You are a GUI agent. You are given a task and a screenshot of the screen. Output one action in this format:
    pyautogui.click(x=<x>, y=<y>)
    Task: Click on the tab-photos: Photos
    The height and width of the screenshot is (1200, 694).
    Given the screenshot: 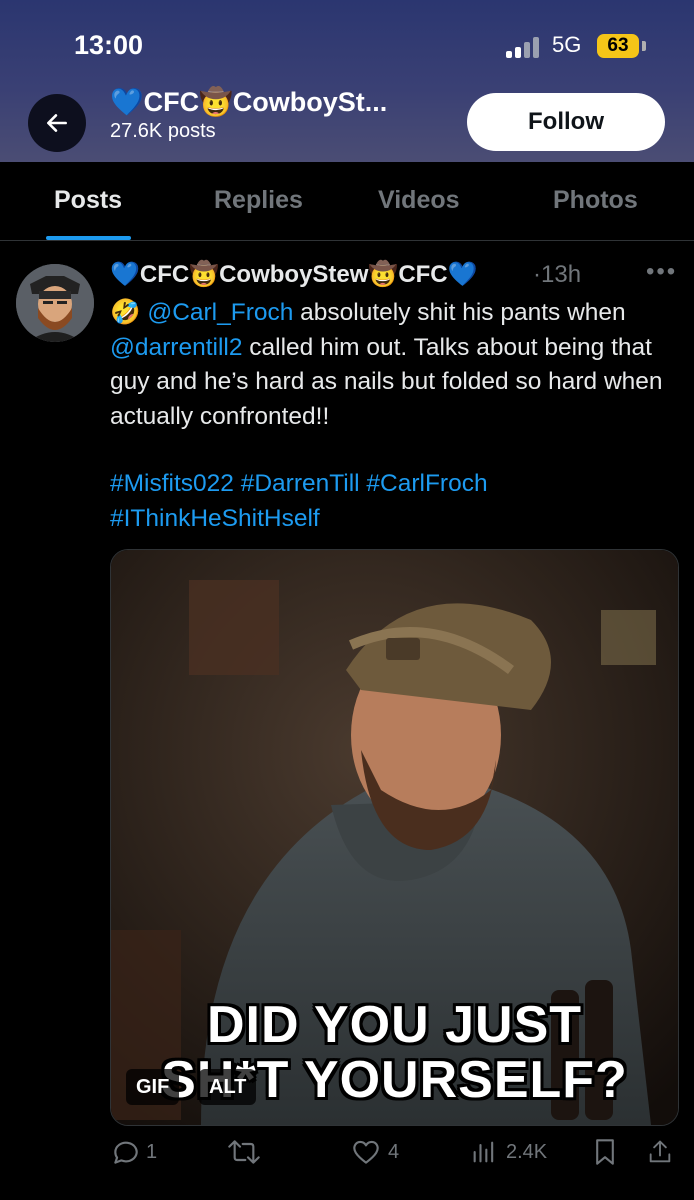 What is the action you would take?
    pyautogui.click(x=595, y=200)
    